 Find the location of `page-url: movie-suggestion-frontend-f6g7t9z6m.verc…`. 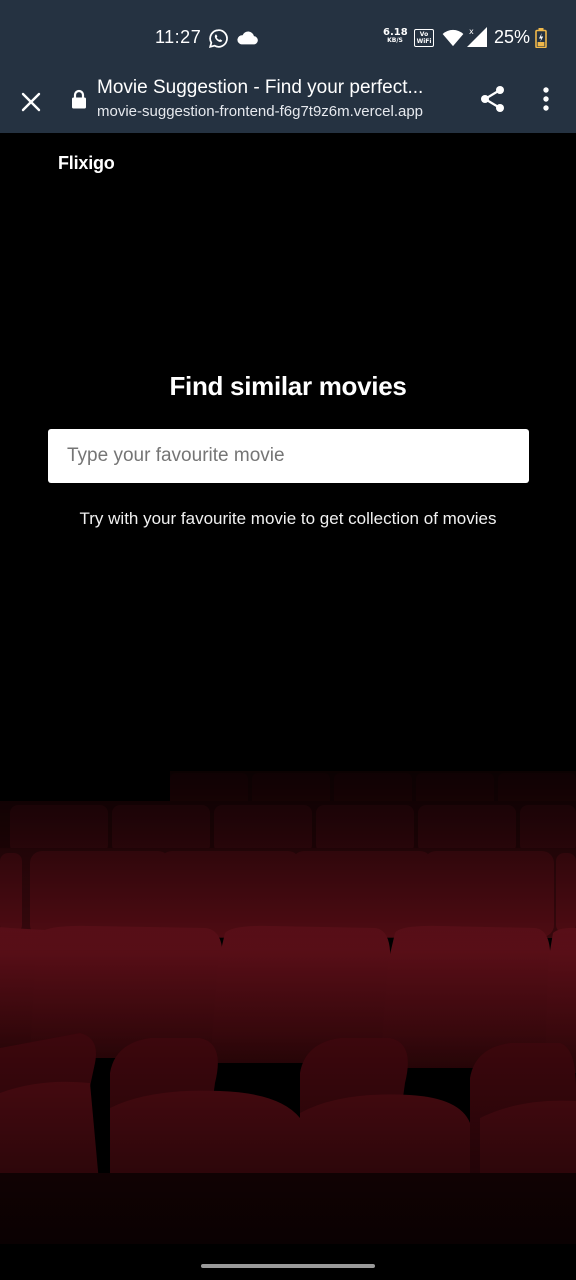

page-url: movie-suggestion-frontend-f6g7t9z6m.verc… is located at coordinates (277, 111).